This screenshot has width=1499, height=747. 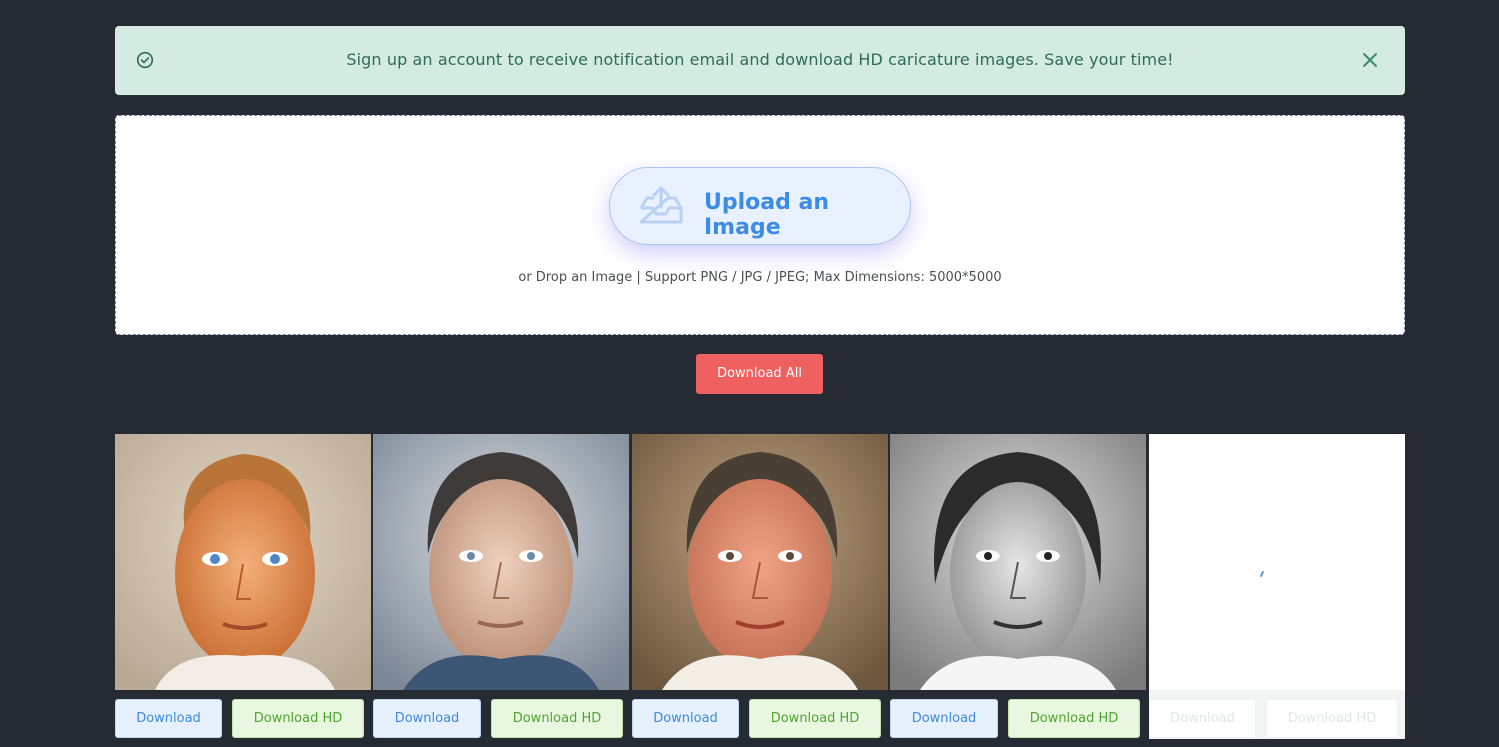 I want to click on caricature-result-5-loading: Download Download HD, so click(x=1277, y=586).